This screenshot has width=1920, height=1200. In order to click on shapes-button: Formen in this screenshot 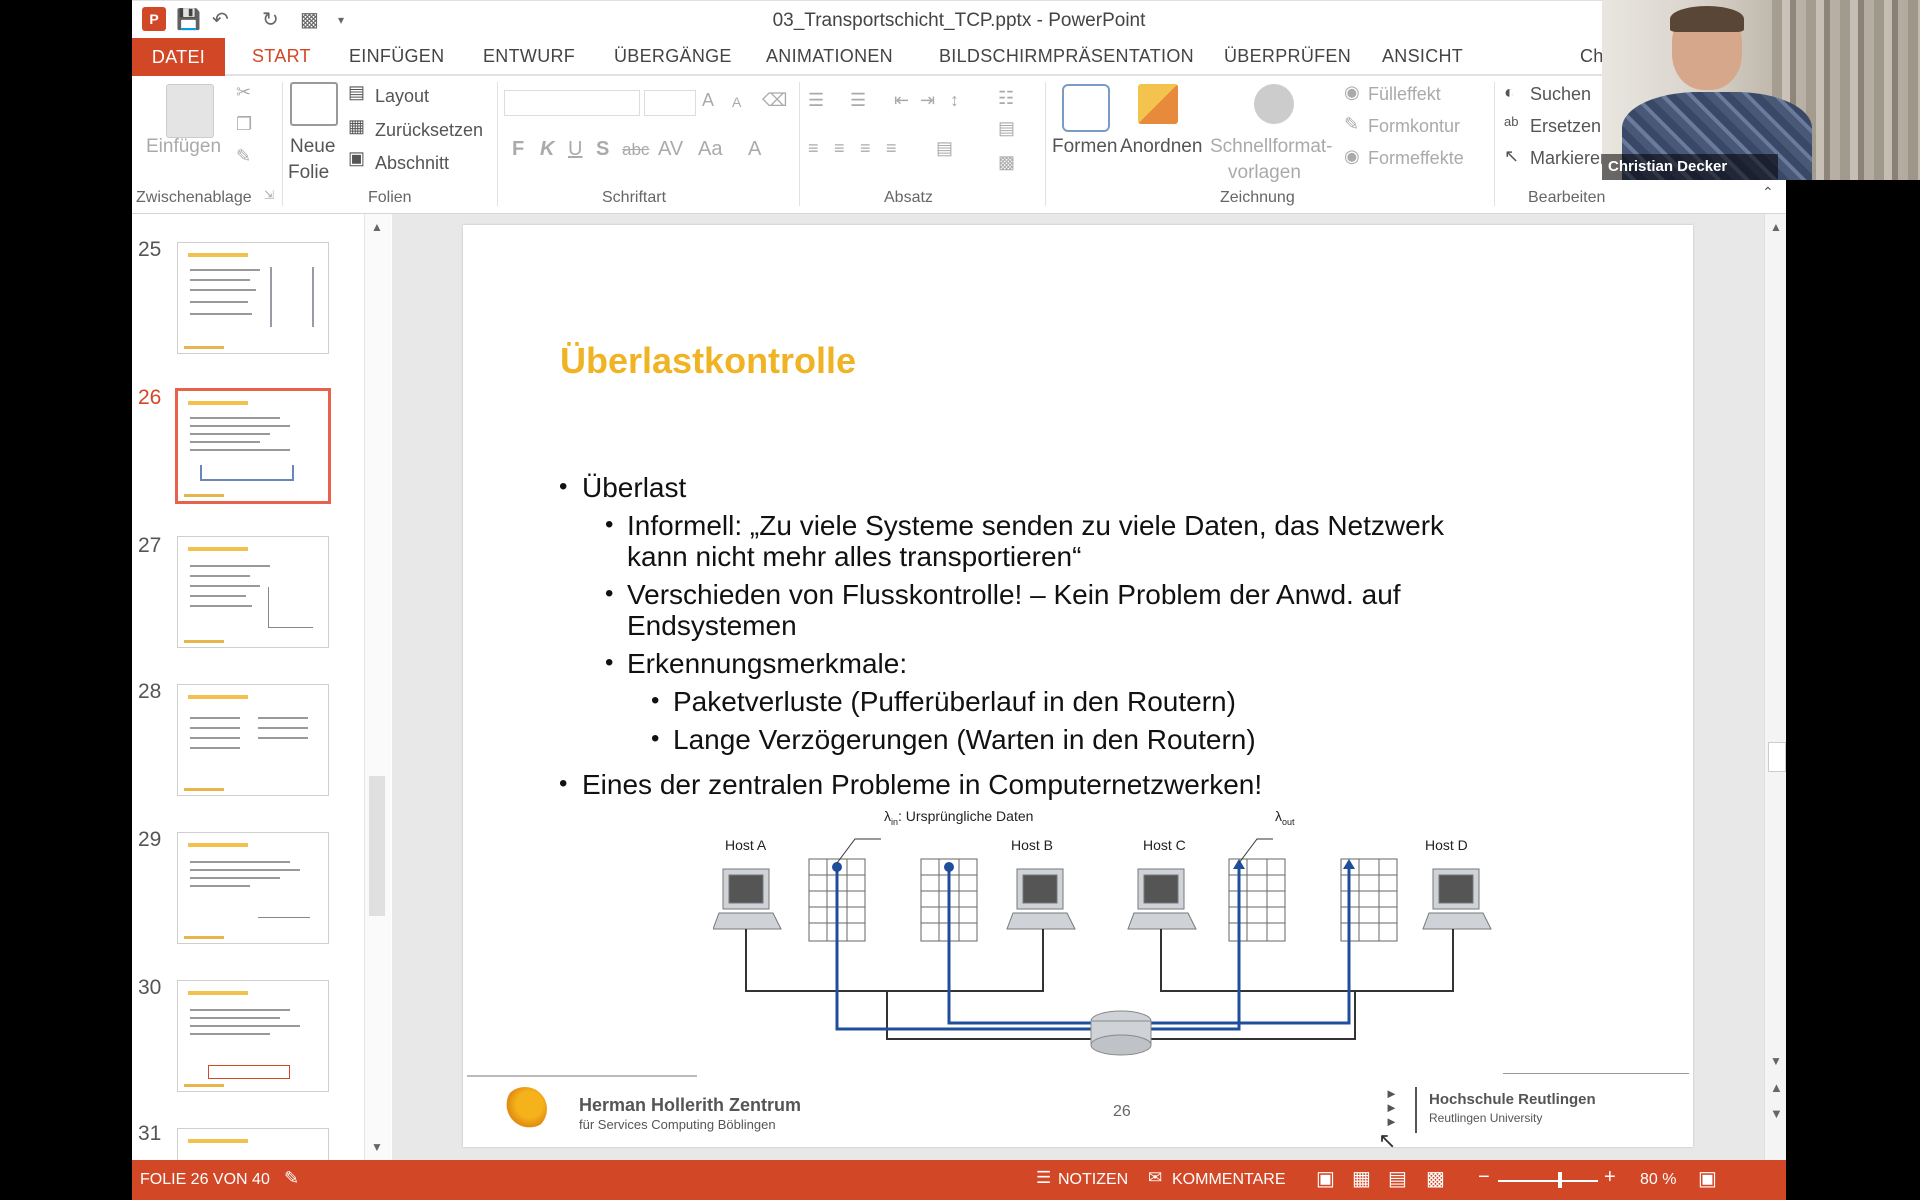, I will do `click(1084, 147)`.